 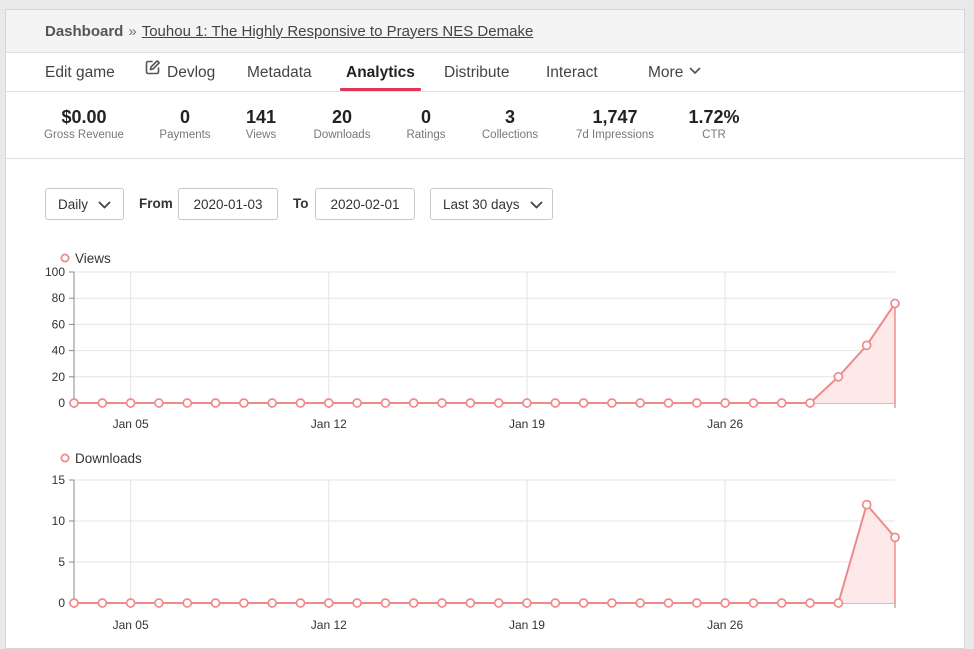 I want to click on tab-analytics: Analytics, so click(x=380, y=72).